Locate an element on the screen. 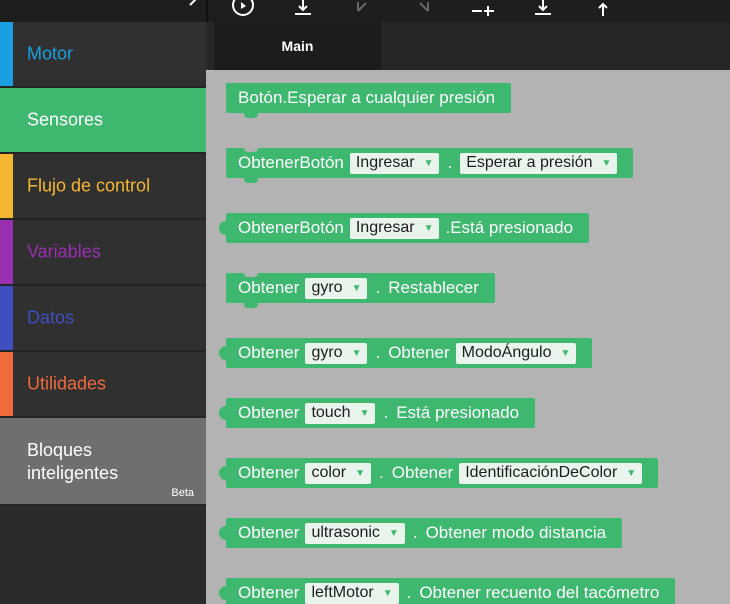 The image size is (730, 604). upload-icon is located at coordinates (603, 9).